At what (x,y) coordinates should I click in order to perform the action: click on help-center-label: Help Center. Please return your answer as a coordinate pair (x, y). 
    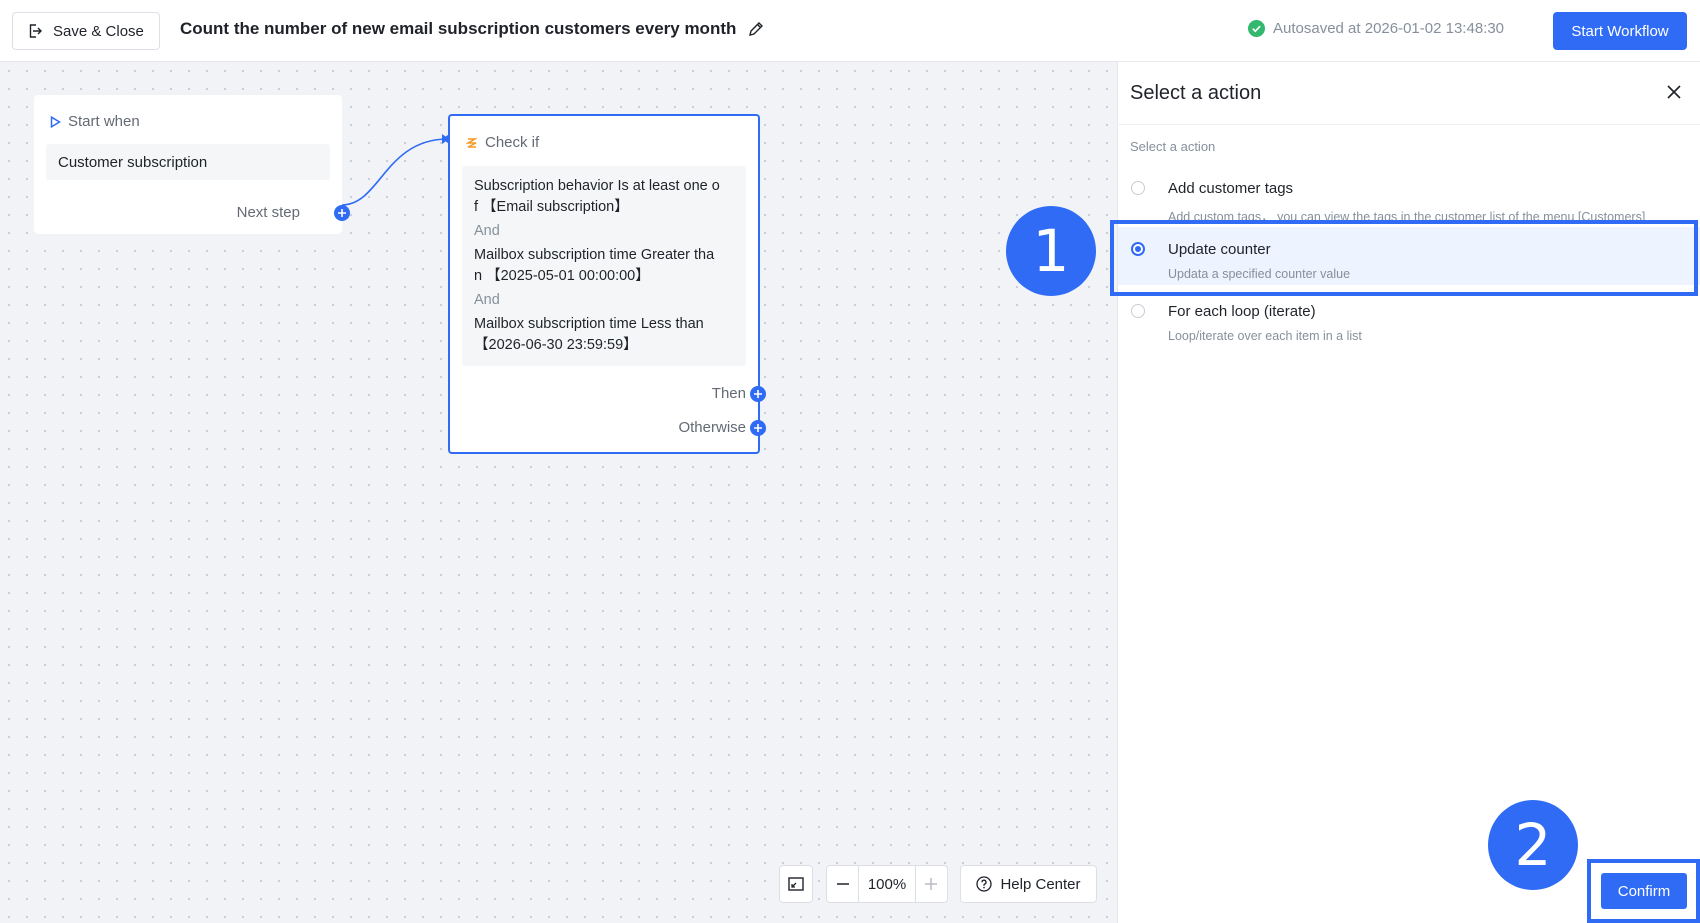
    Looking at the image, I should click on (1040, 884).